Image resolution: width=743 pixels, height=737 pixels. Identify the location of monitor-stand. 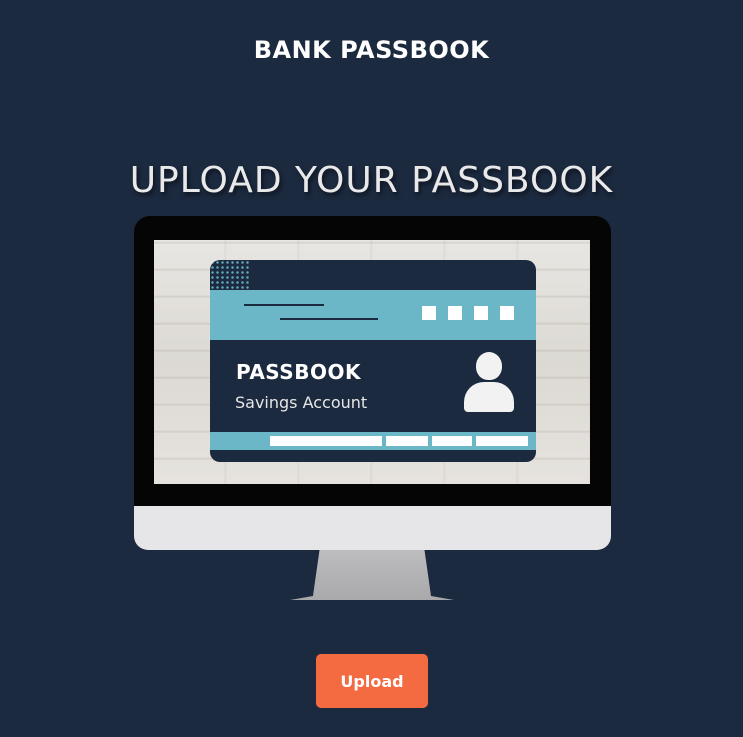
(372, 575).